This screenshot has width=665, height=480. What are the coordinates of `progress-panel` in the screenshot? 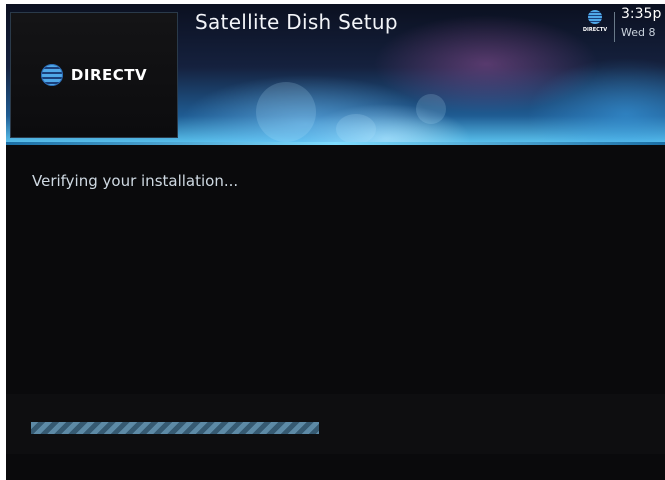 It's located at (335, 424).